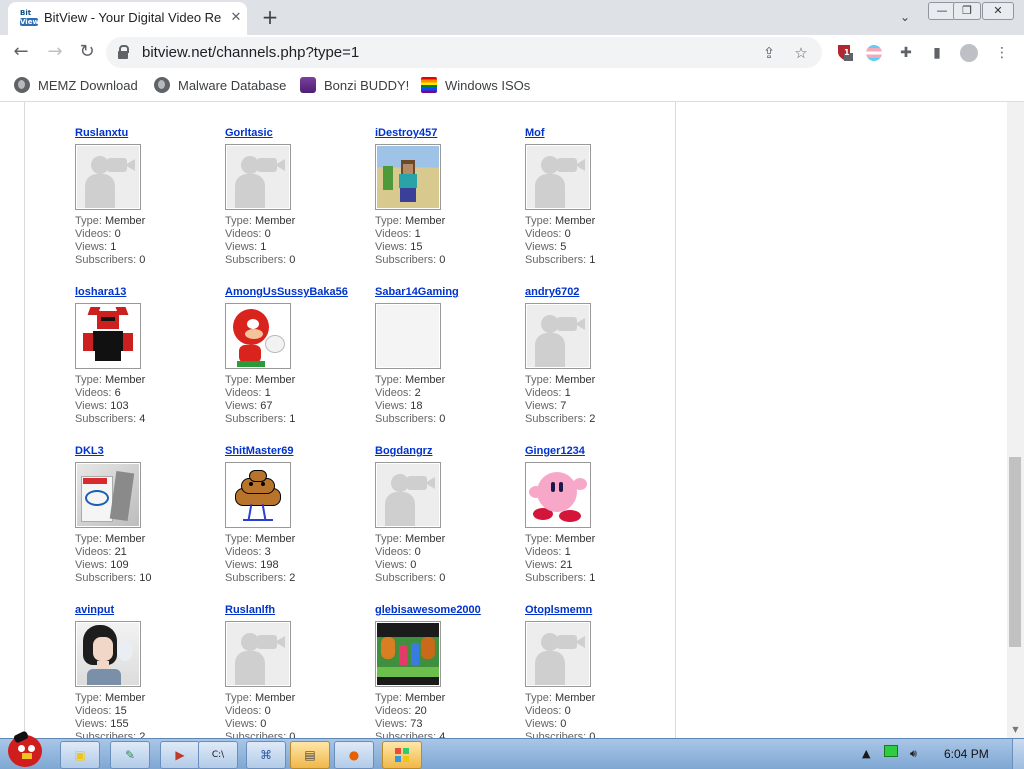  What do you see at coordinates (220, 86) in the screenshot?
I see `bookmark-malware-database: Malware Database` at bounding box center [220, 86].